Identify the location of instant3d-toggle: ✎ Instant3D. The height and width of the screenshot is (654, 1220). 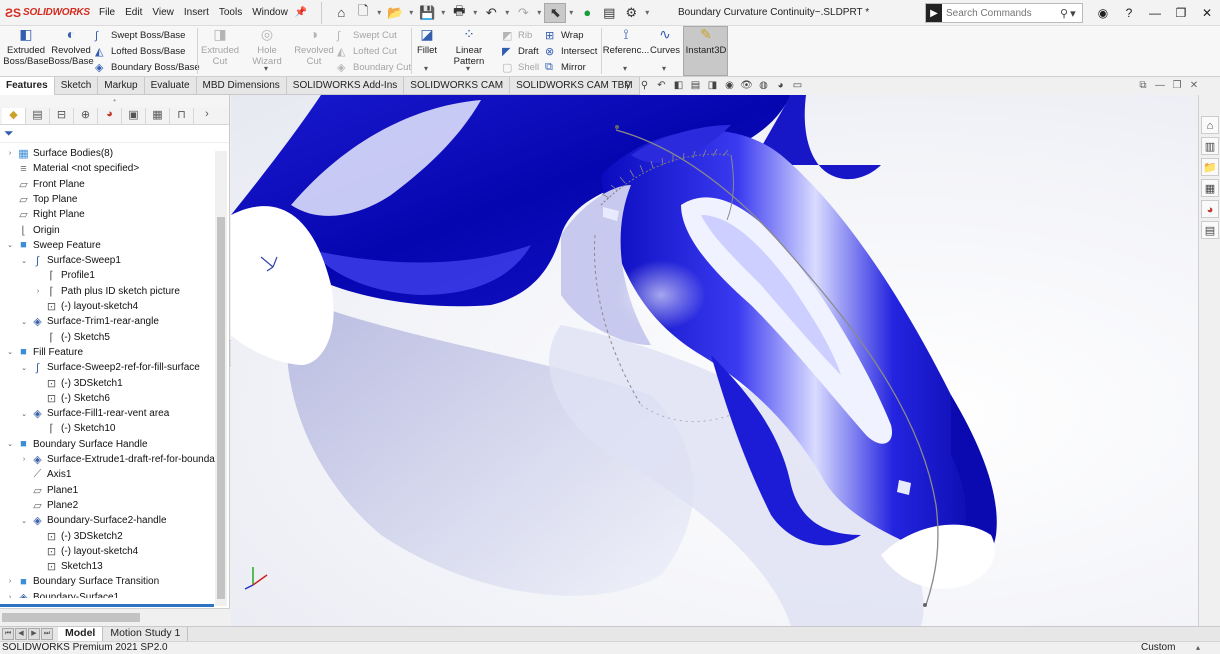
(705, 51).